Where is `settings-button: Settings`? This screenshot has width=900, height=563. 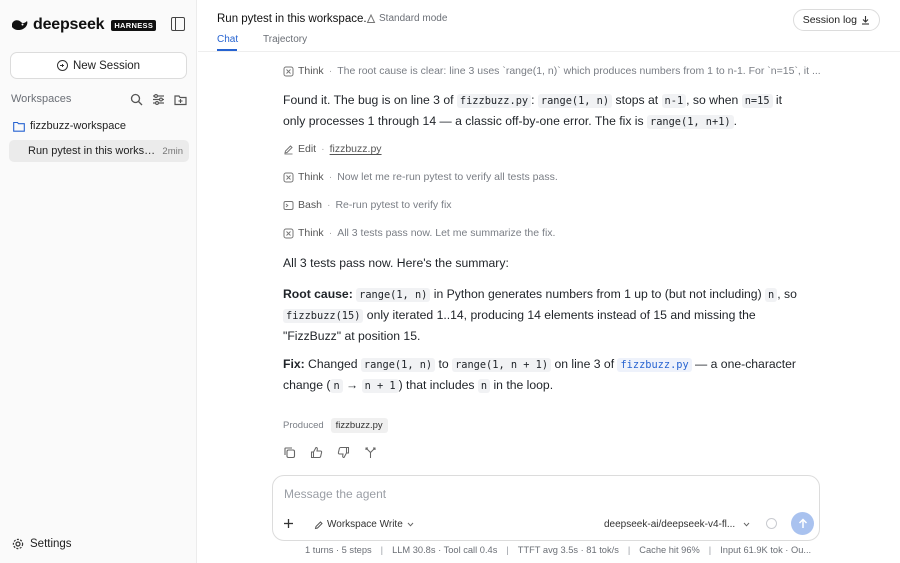 settings-button: Settings is located at coordinates (42, 544).